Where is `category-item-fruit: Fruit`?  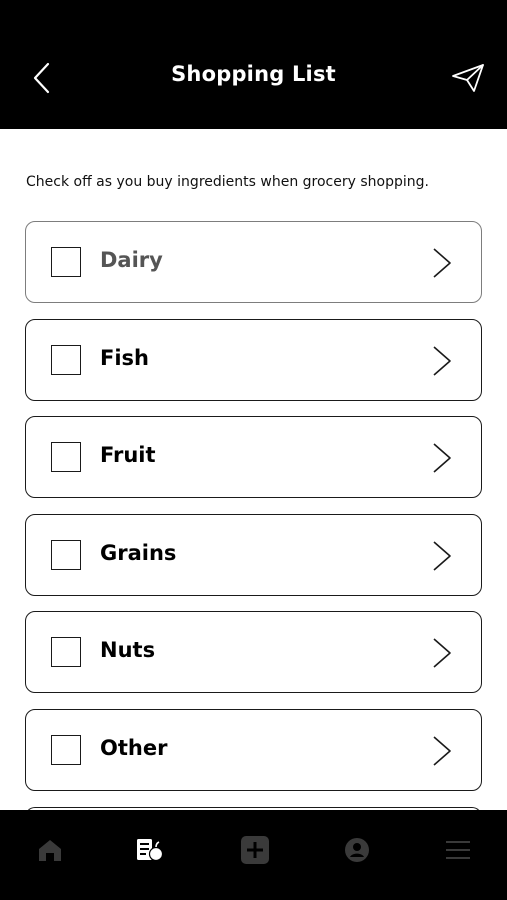 category-item-fruit: Fruit is located at coordinates (253, 457).